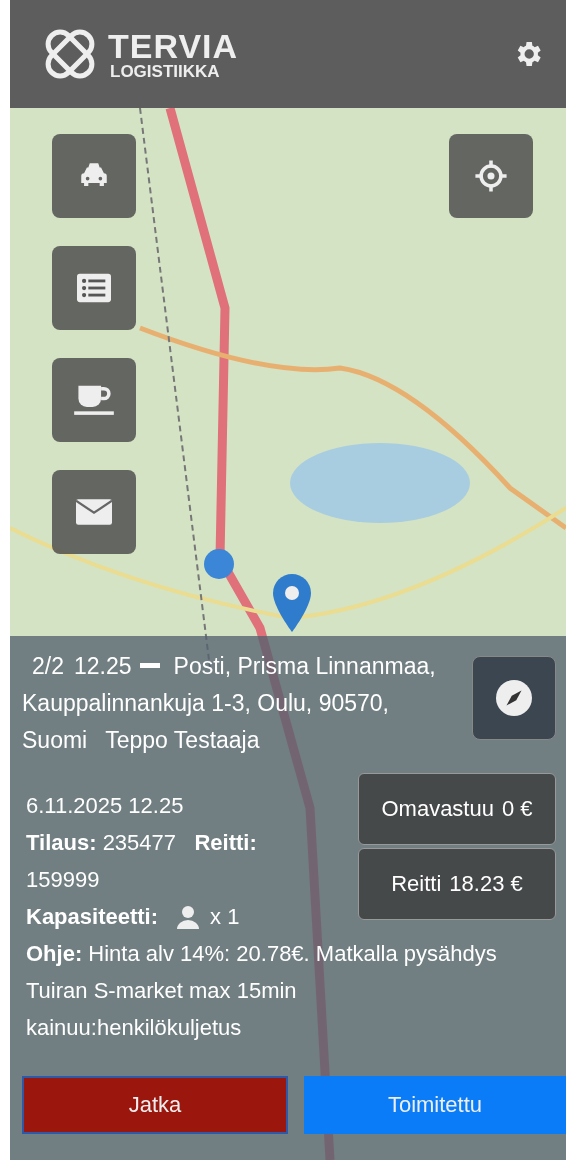  I want to click on fee-value: 18.23 €, so click(486, 884).